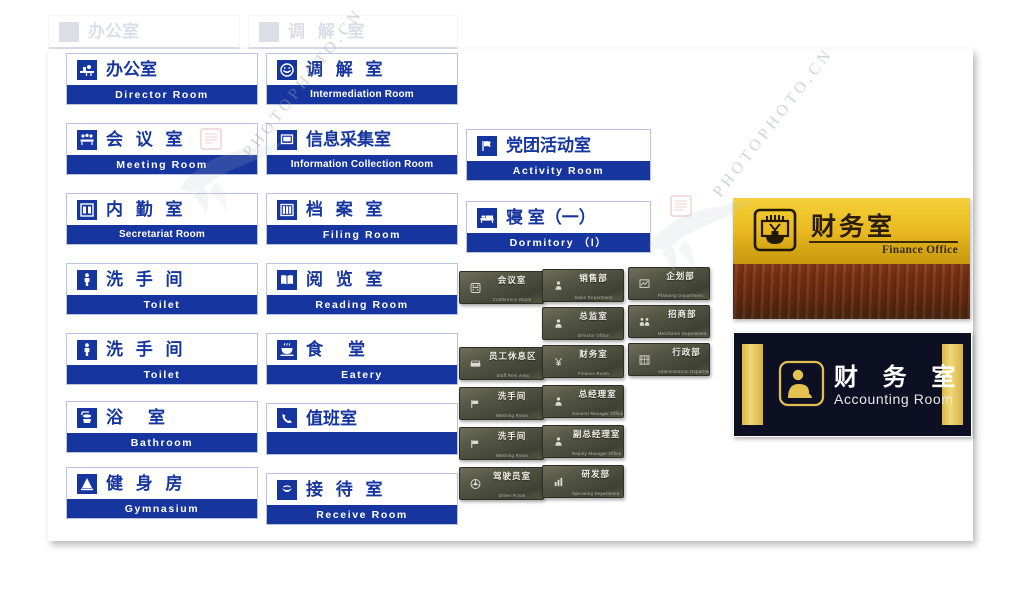 The image size is (1024, 592). Describe the element at coordinates (597, 393) in the screenshot. I see `plaque-label-cn: 总经理室` at that location.